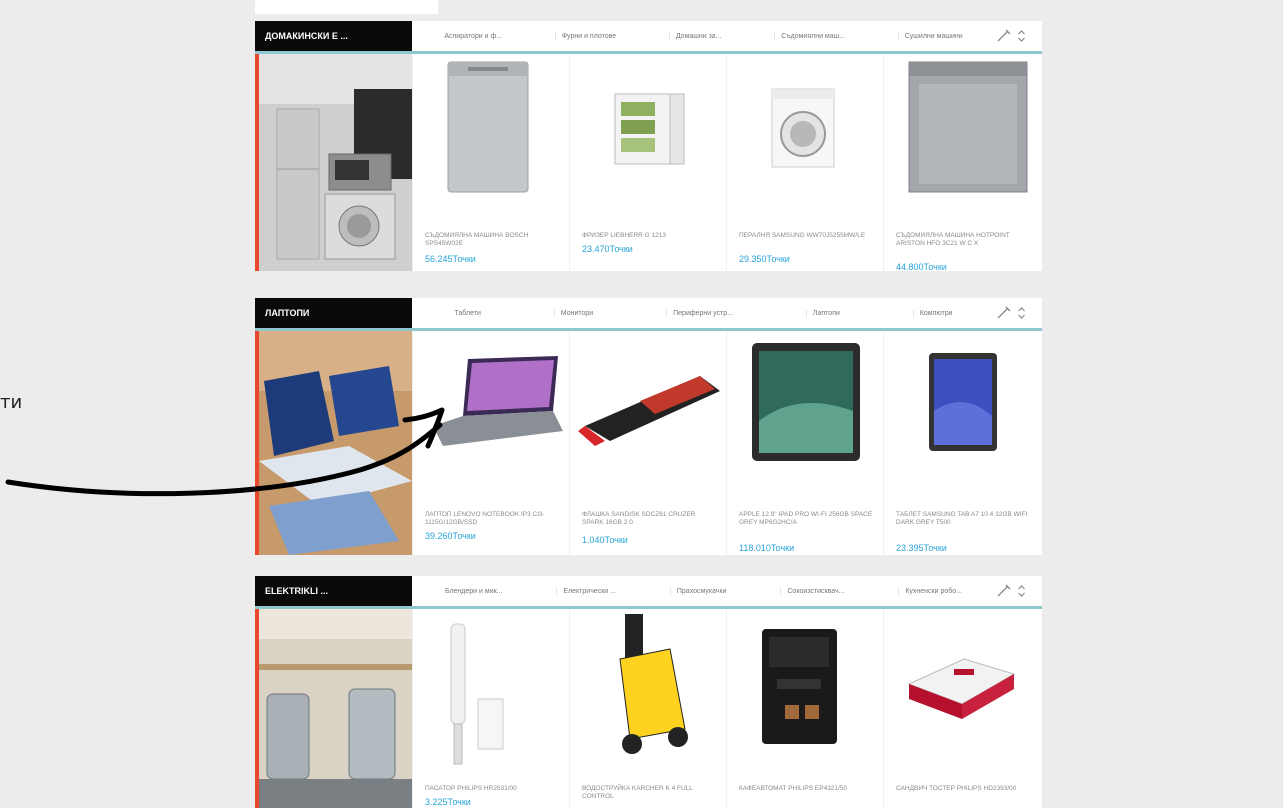 The image size is (1283, 808). Describe the element at coordinates (492, 789) in the screenshot. I see `product-name: ПАСАТОР PHILIPS HR2531/00` at that location.